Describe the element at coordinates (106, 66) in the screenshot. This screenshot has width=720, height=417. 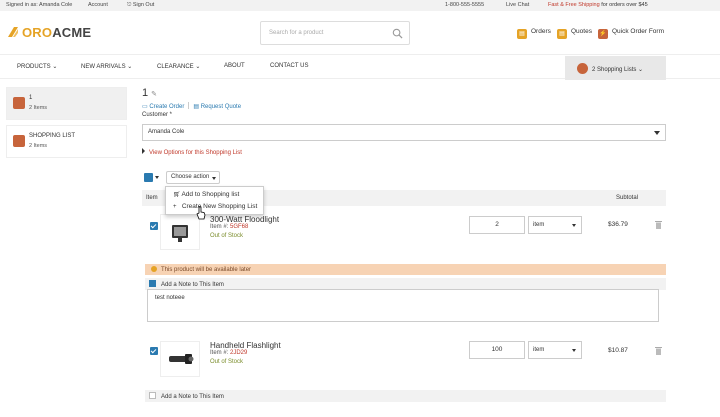
I see `nav-new-arrivals: NEW ARRIVALS ⌄` at that location.